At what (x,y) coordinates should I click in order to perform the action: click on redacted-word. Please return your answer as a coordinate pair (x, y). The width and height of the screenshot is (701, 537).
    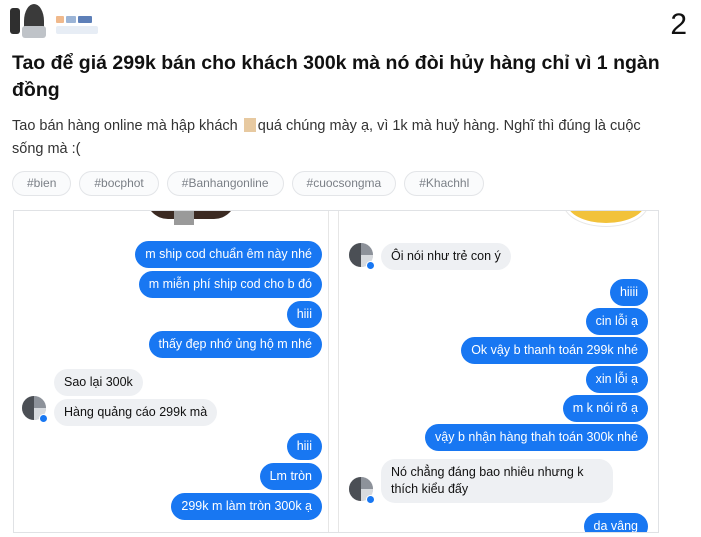
    Looking at the image, I should click on (249, 125).